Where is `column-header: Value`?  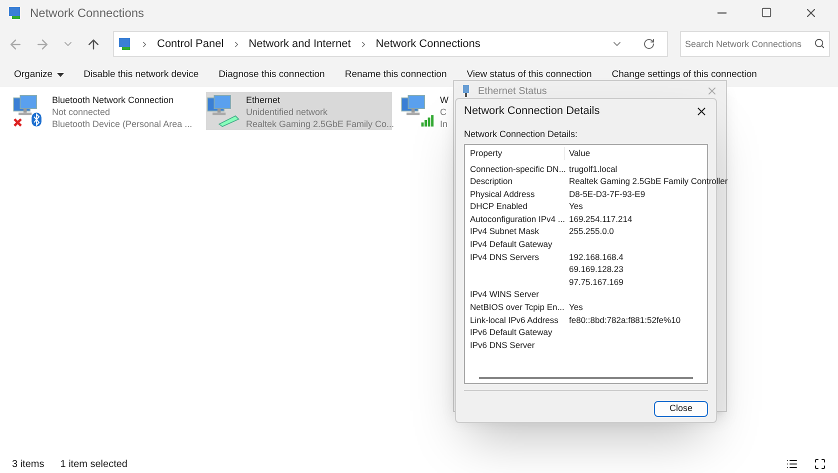 column-header: Value is located at coordinates (577, 153).